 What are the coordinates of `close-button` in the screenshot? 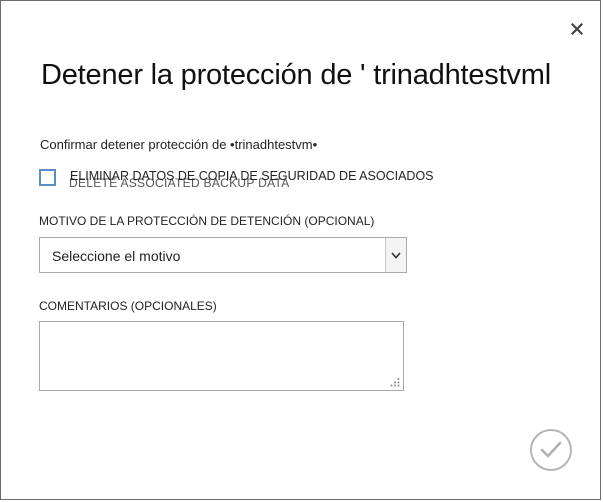 It's located at (577, 29).